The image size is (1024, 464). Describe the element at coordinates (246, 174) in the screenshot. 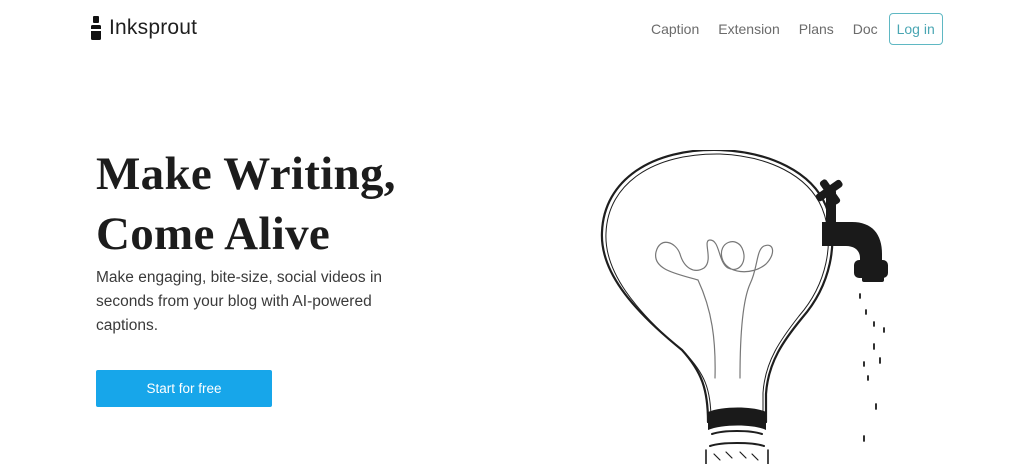

I see `hero-title-line-1: Make Writing,` at that location.